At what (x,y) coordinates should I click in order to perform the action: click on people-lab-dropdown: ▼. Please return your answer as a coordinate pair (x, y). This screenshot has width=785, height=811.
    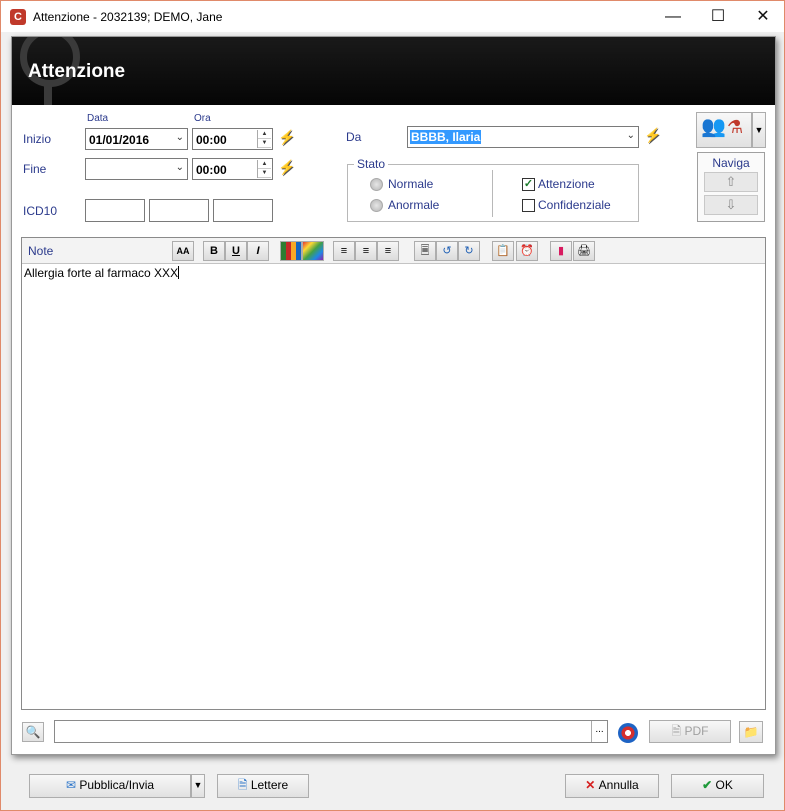
    Looking at the image, I should click on (759, 130).